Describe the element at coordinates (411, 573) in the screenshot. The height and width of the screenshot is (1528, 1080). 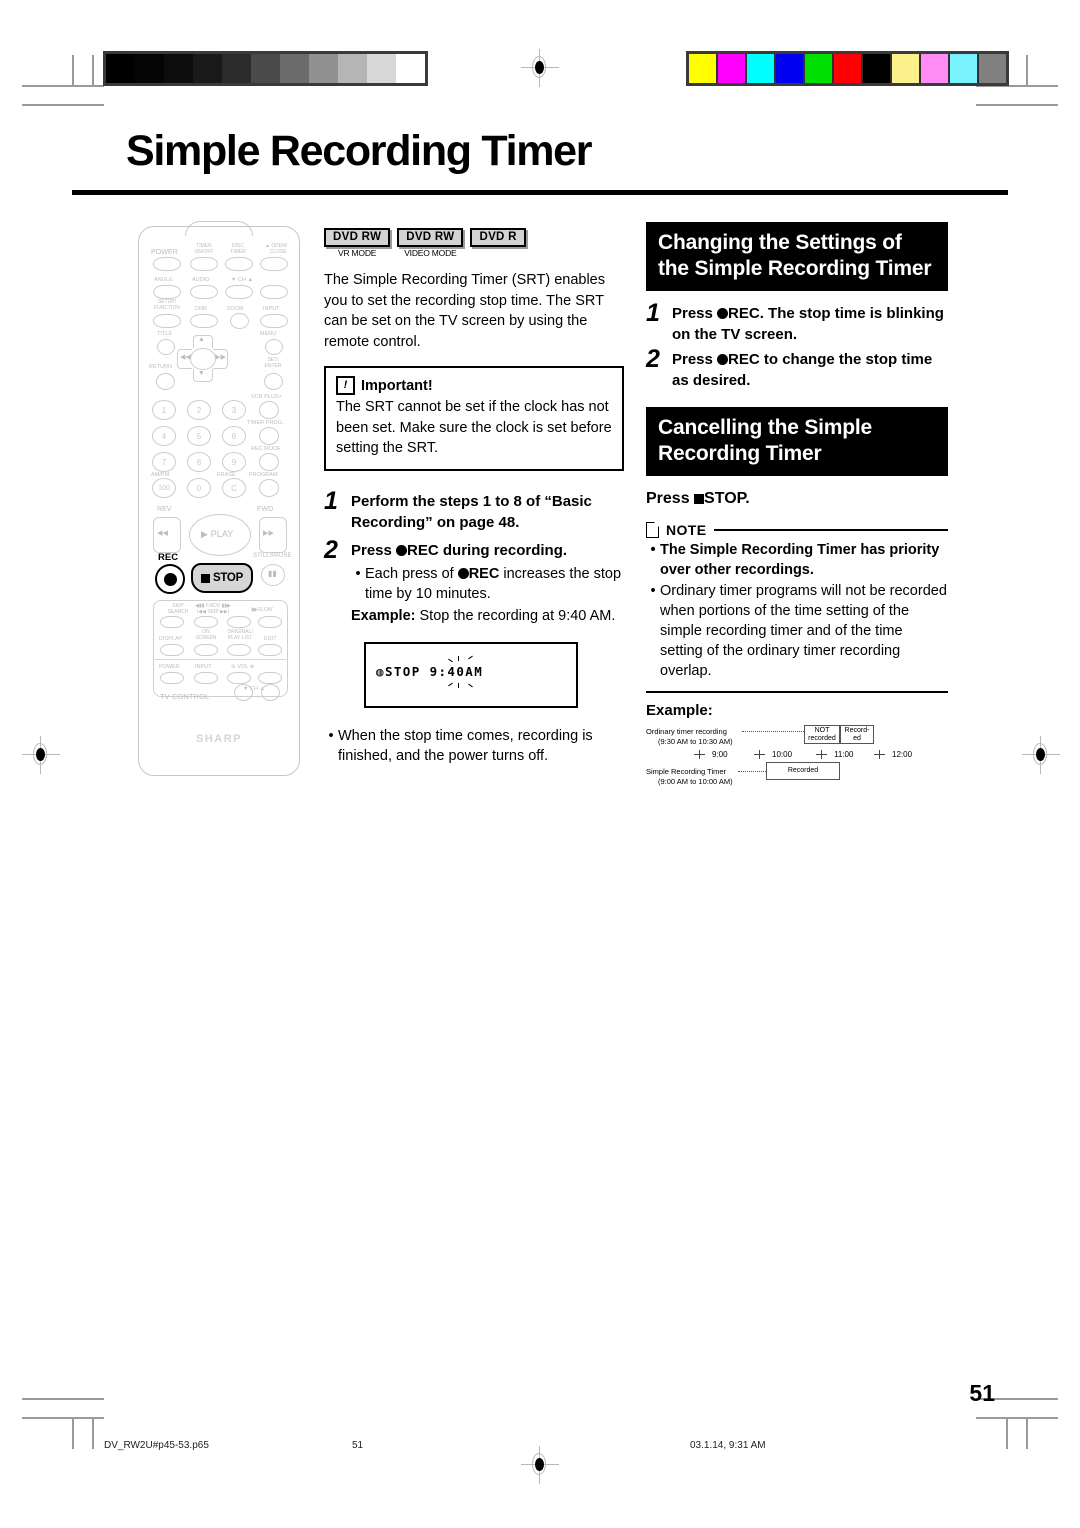
I see `bullet-pre: Each press of` at that location.